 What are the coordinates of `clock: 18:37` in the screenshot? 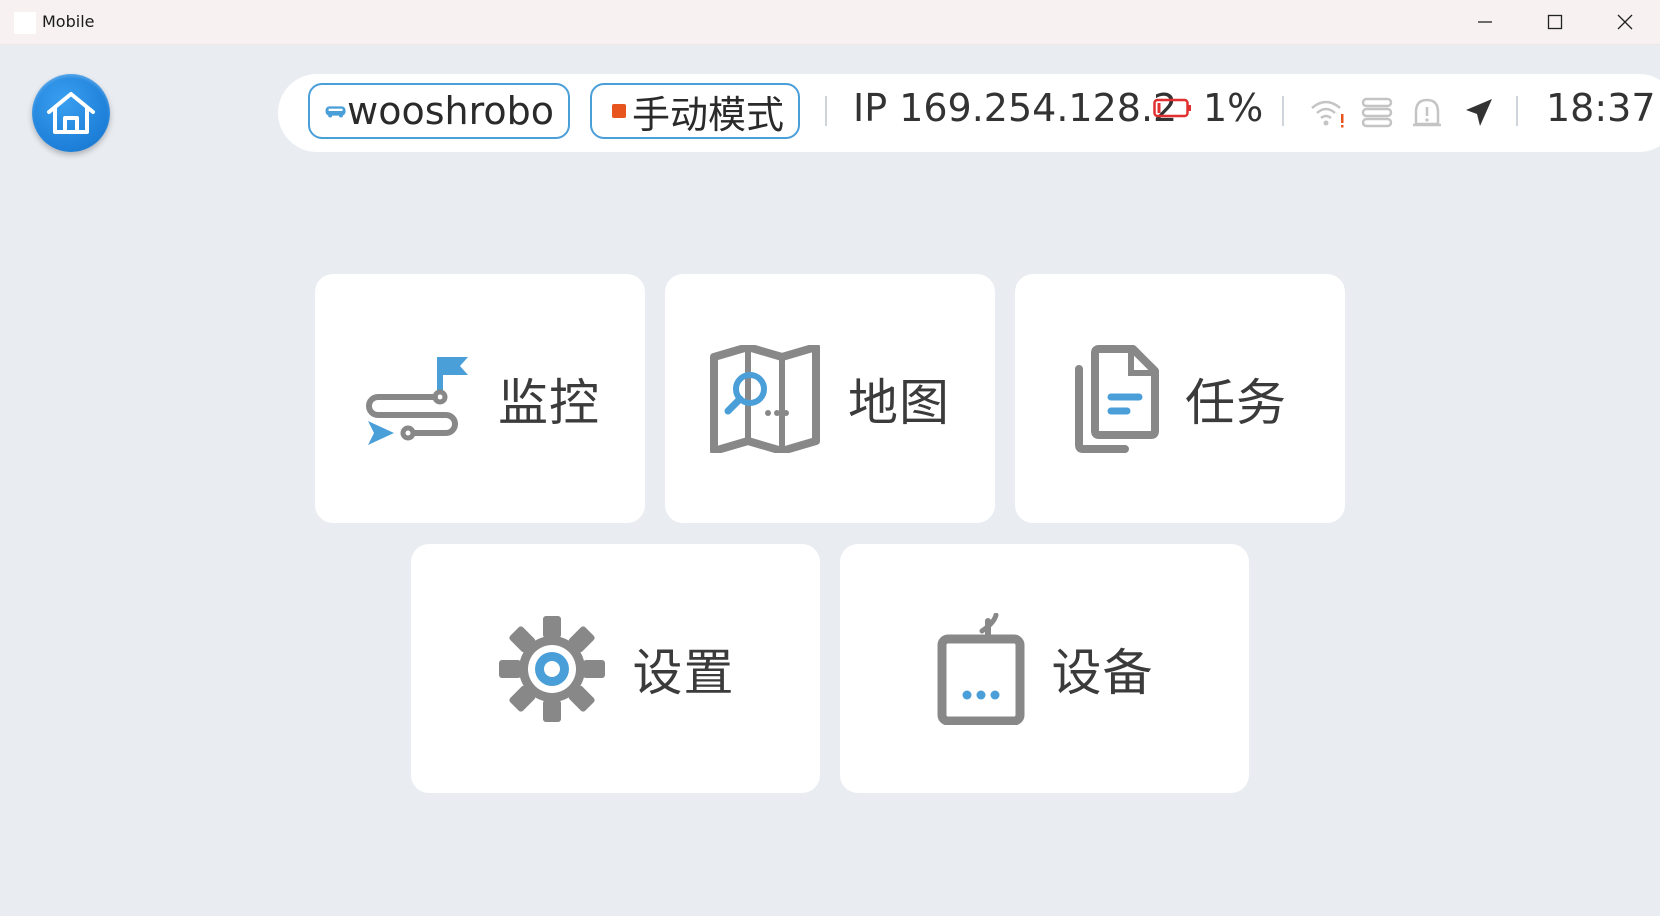 It's located at (1601, 108).